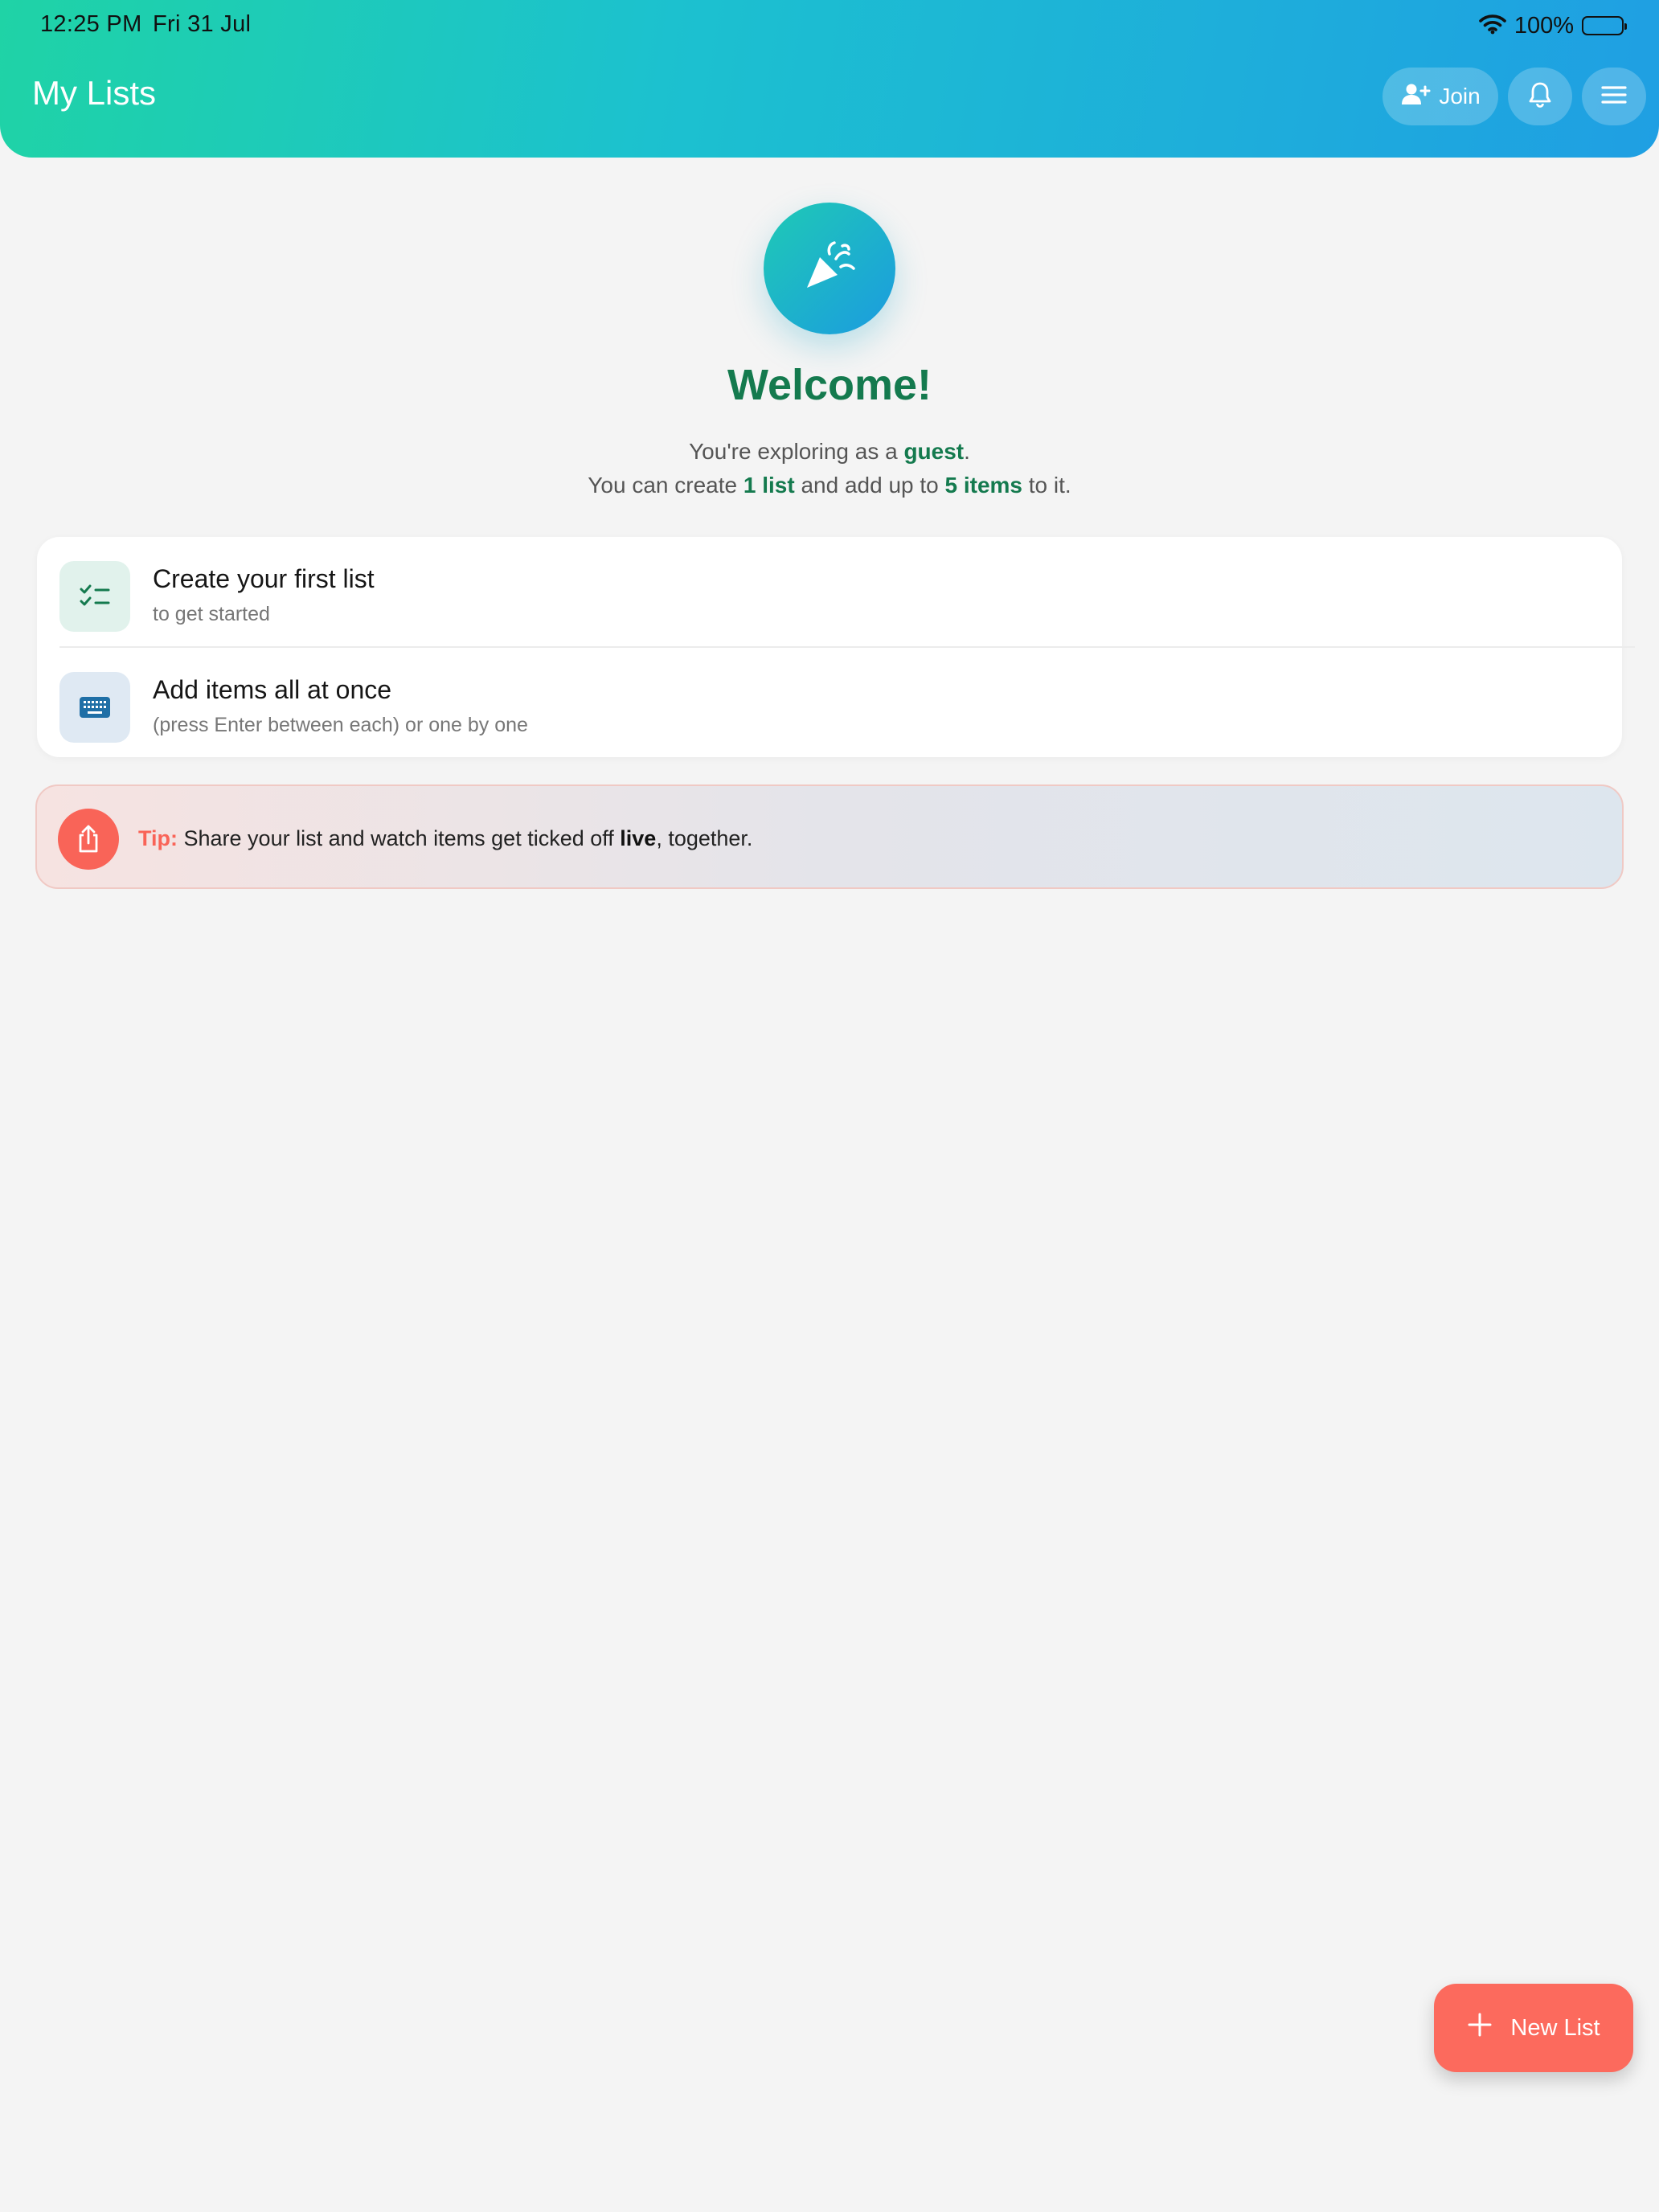 Image resolution: width=1659 pixels, height=2212 pixels. I want to click on party-popper-icon, so click(829, 269).